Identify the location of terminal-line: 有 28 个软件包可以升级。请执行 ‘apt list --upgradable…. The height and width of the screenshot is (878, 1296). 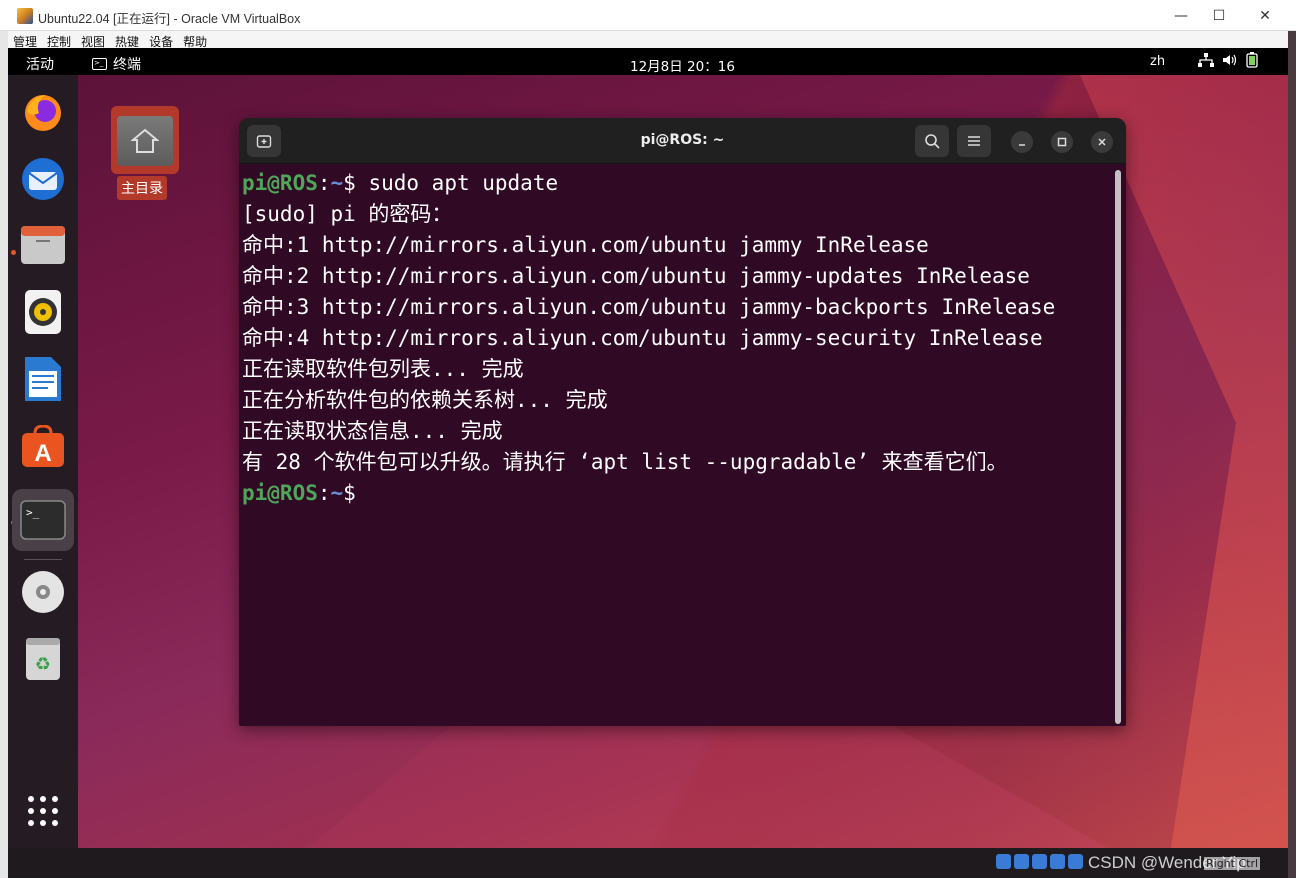
(625, 462).